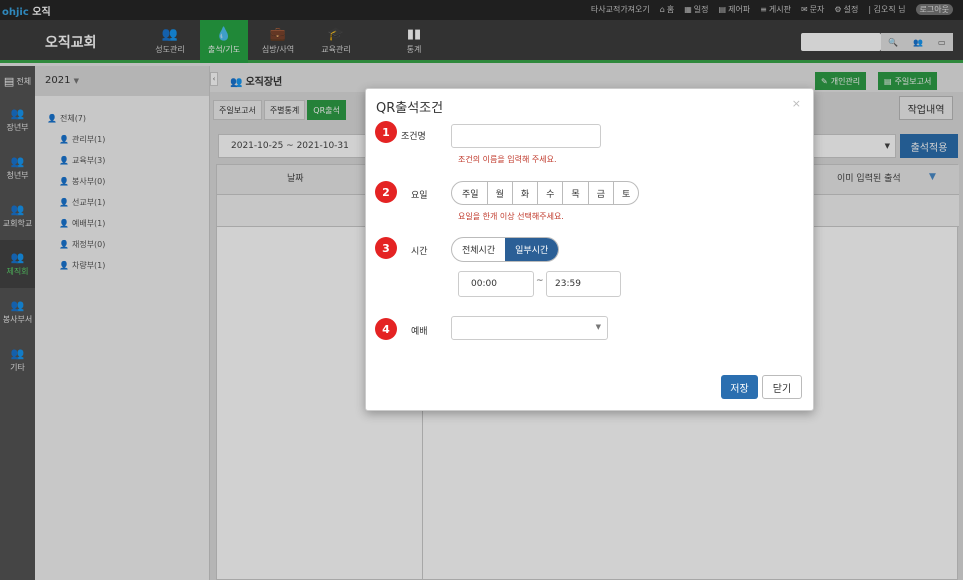 This screenshot has height=580, width=963. Describe the element at coordinates (526, 136) in the screenshot. I see `condition-name-input` at that location.